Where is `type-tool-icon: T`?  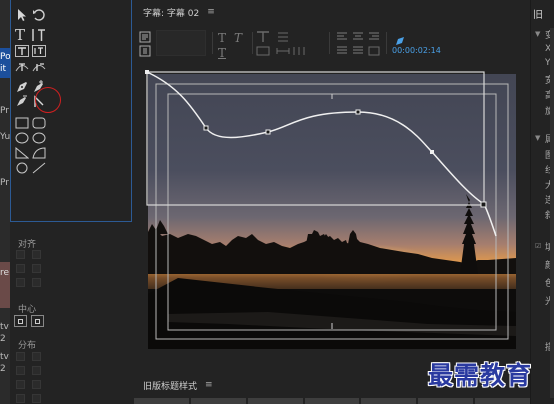
type-tool-icon: T is located at coordinates (20, 35).